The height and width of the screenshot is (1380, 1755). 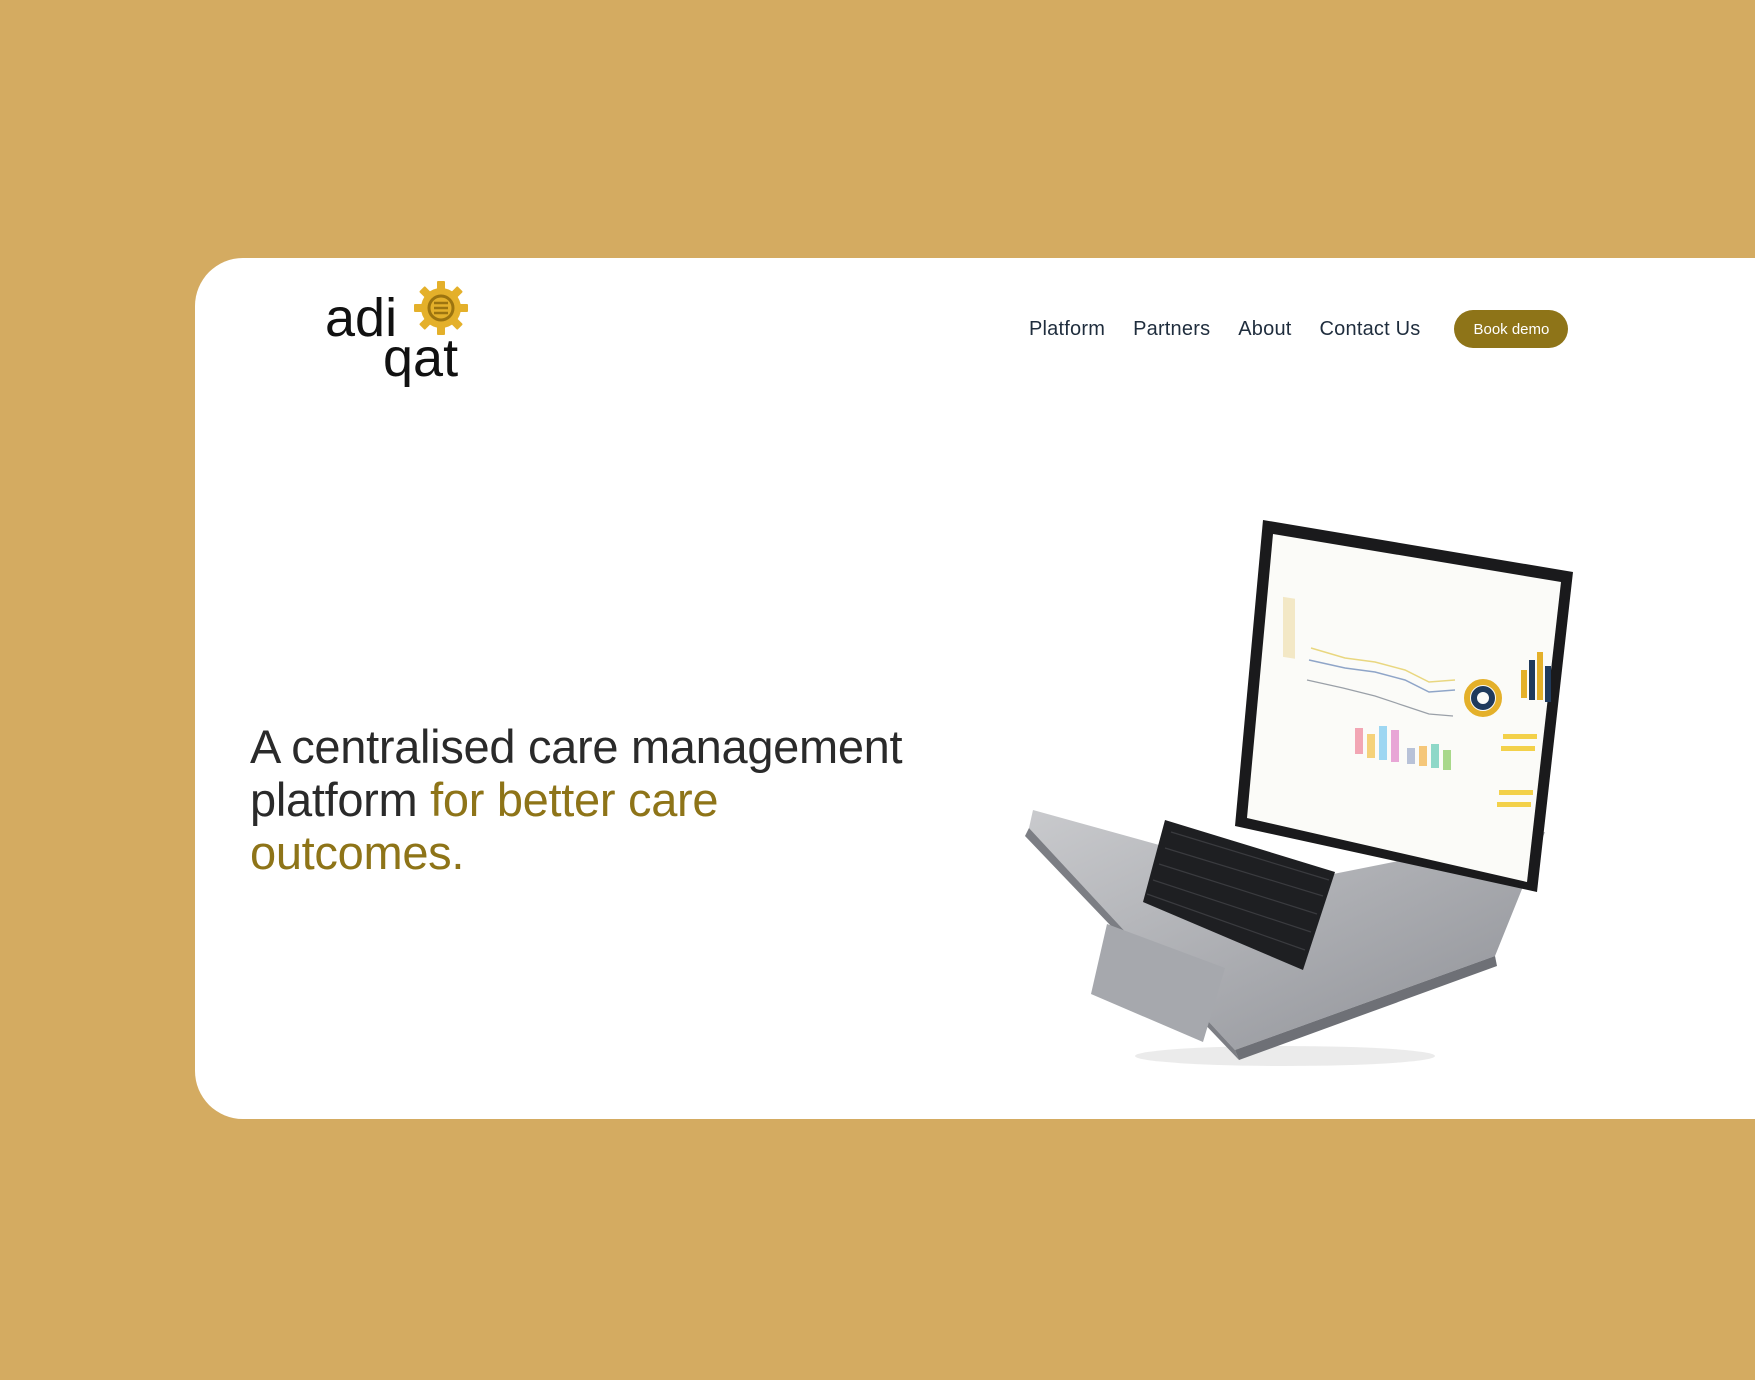 I want to click on adiqat-logo: adi qat, so click(x=408, y=329).